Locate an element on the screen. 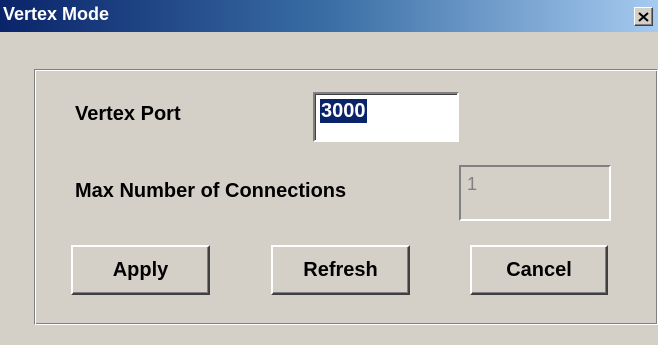  max-connections-value: 1 is located at coordinates (472, 184).